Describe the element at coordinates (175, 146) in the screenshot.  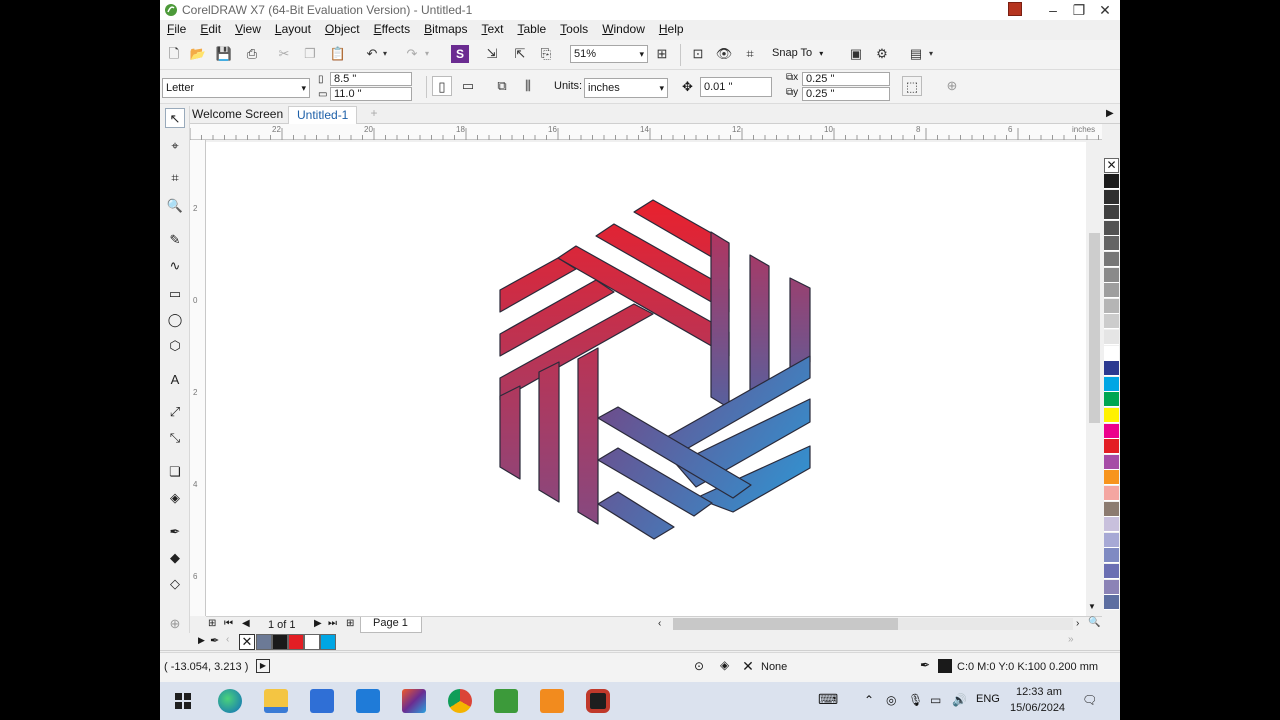
I see `shape-tool-icon: ⌖` at that location.